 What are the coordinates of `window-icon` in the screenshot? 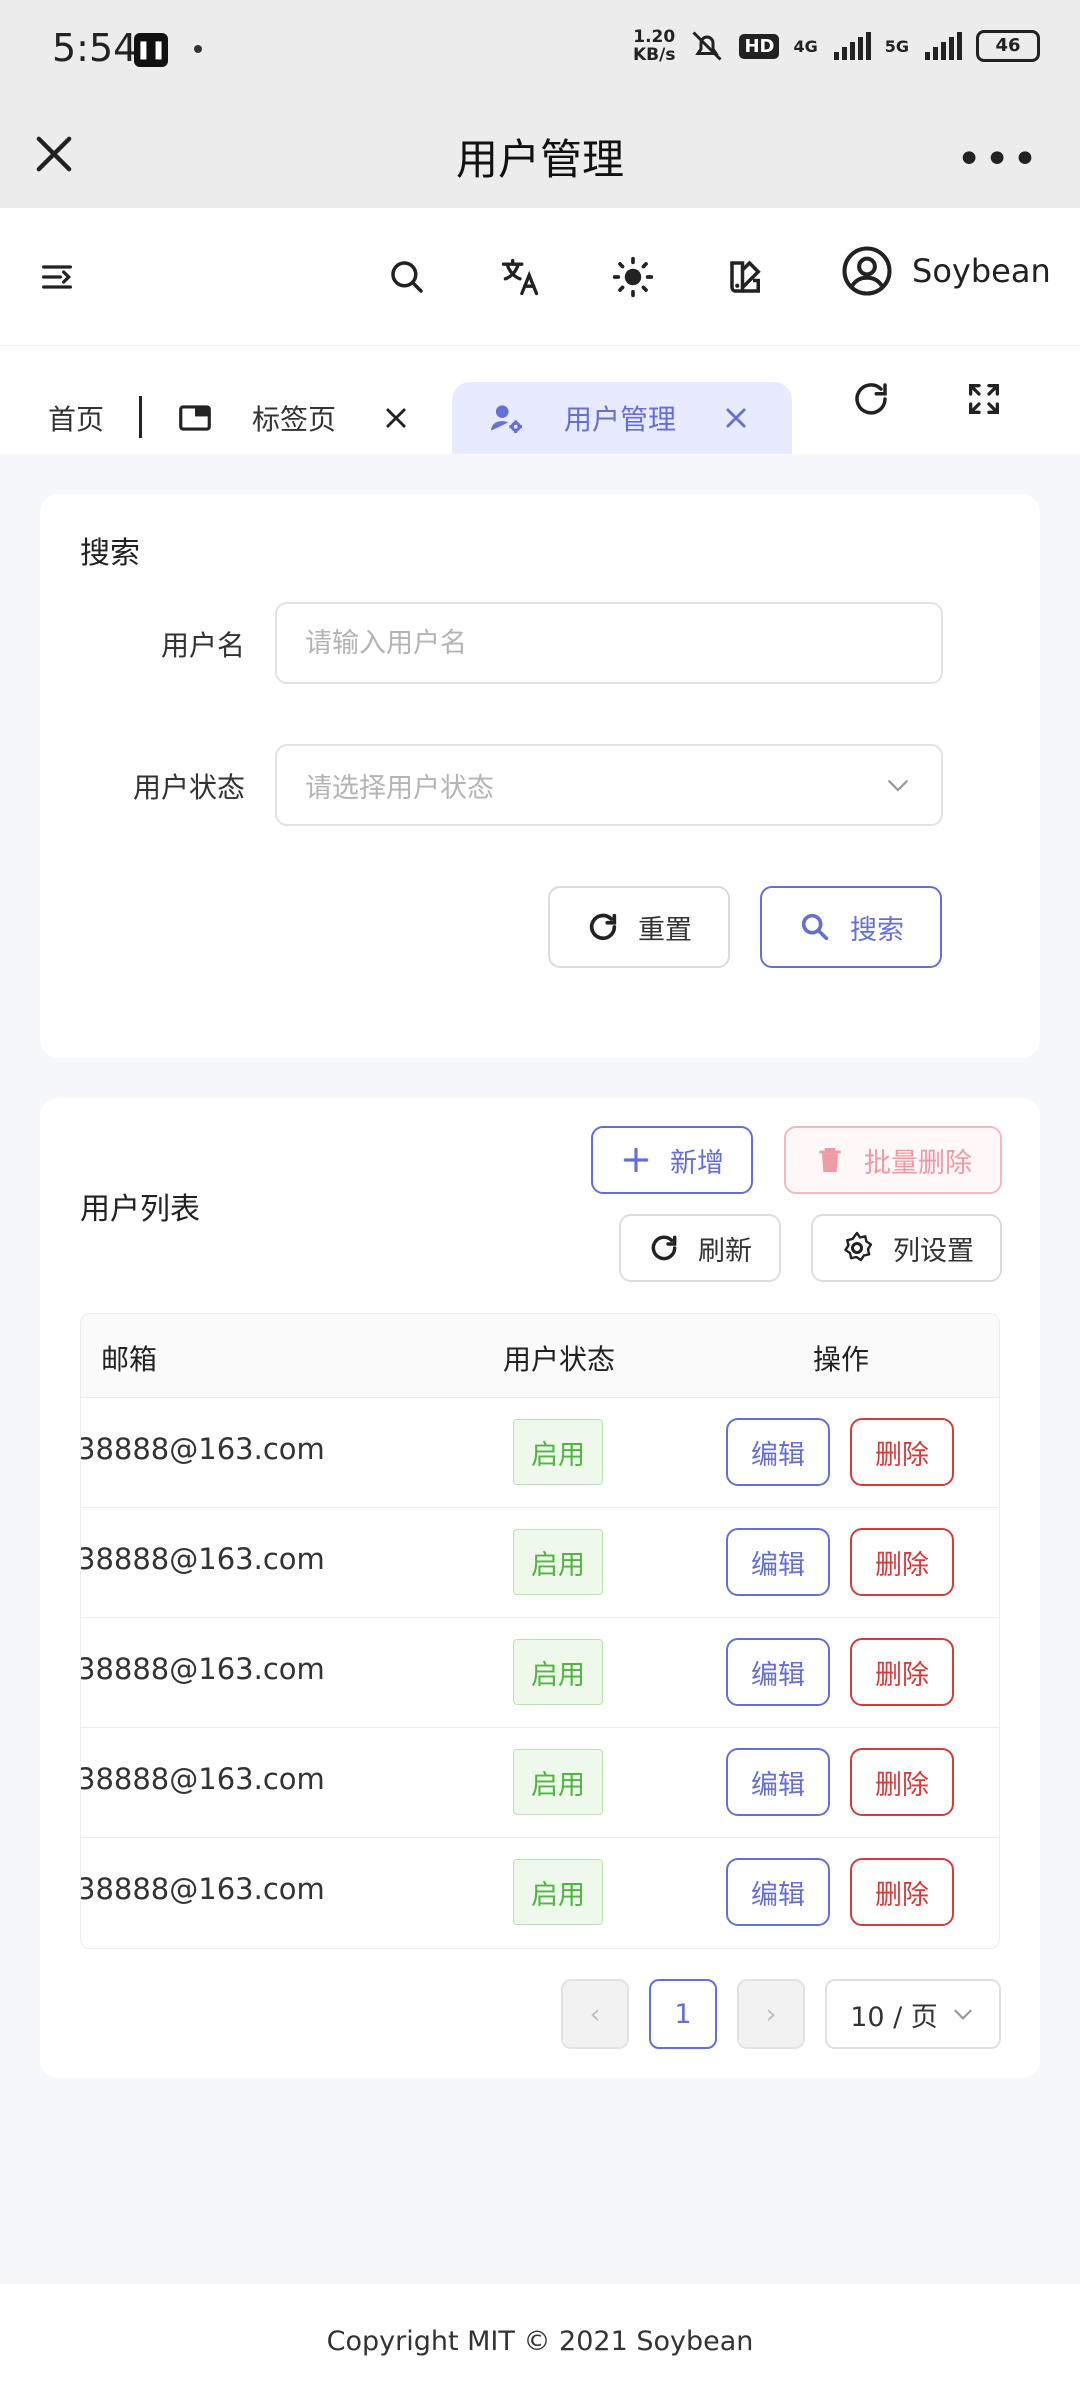 It's located at (195, 418).